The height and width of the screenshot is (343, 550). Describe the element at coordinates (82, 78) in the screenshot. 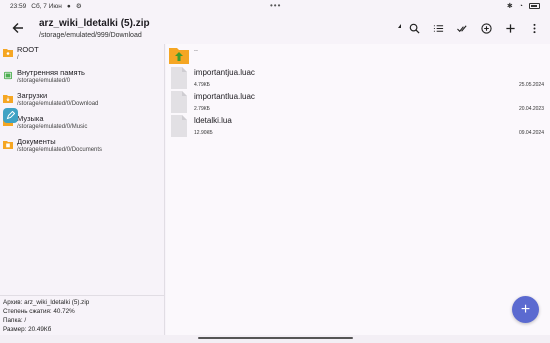

I see `place-internal-storage: Внутренняя память /storage/emulated/0` at that location.